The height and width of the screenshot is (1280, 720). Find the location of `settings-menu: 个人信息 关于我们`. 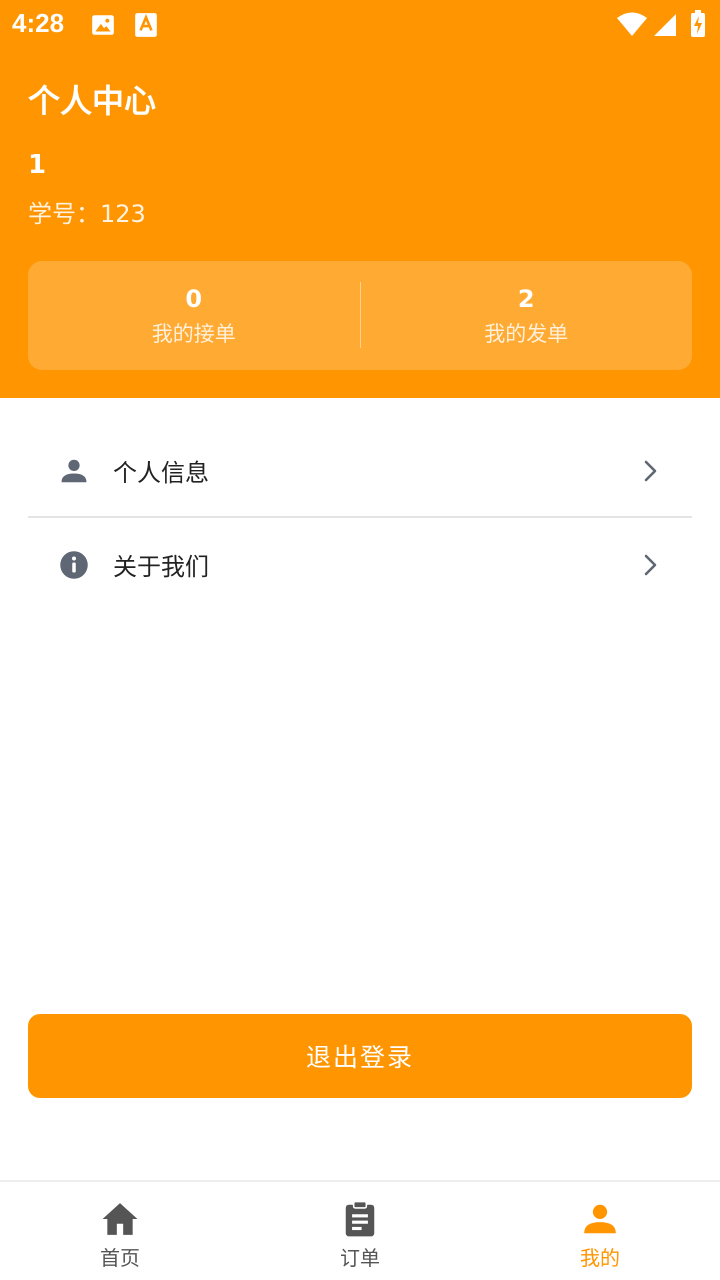

settings-menu: 个人信息 关于我们 is located at coordinates (360, 518).